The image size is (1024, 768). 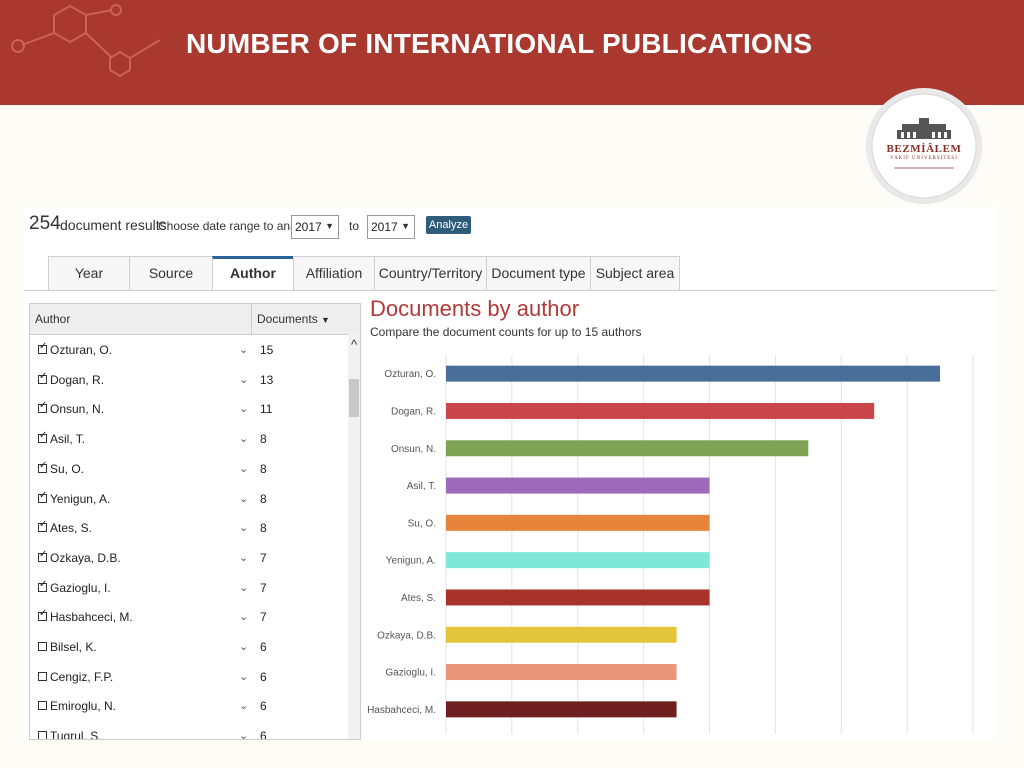 What do you see at coordinates (189, 619) in the screenshot?
I see `author-row: ✓ Hasbahceci, M. ⌄ 7` at bounding box center [189, 619].